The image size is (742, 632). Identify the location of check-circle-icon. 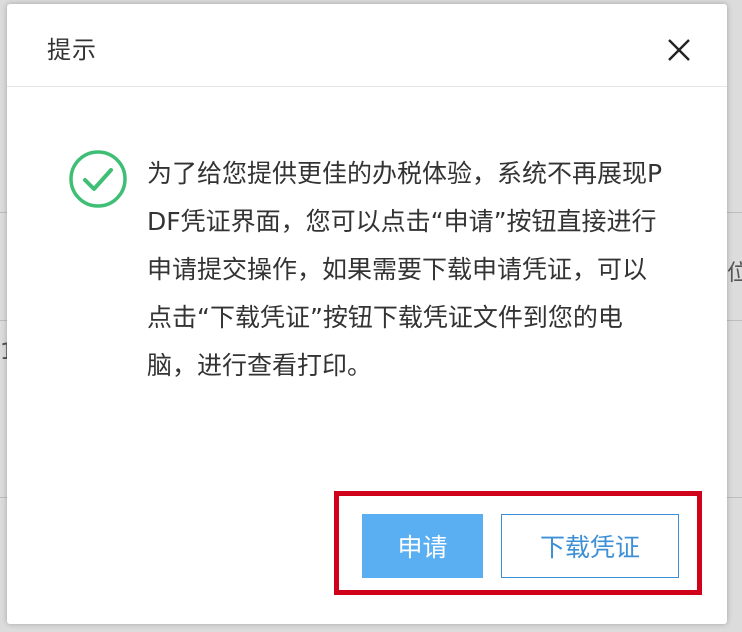
(98, 179).